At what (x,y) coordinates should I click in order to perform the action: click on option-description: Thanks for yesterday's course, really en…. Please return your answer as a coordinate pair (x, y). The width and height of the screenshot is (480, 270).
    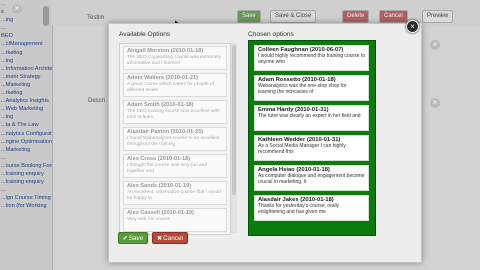
    Looking at the image, I should click on (299, 209).